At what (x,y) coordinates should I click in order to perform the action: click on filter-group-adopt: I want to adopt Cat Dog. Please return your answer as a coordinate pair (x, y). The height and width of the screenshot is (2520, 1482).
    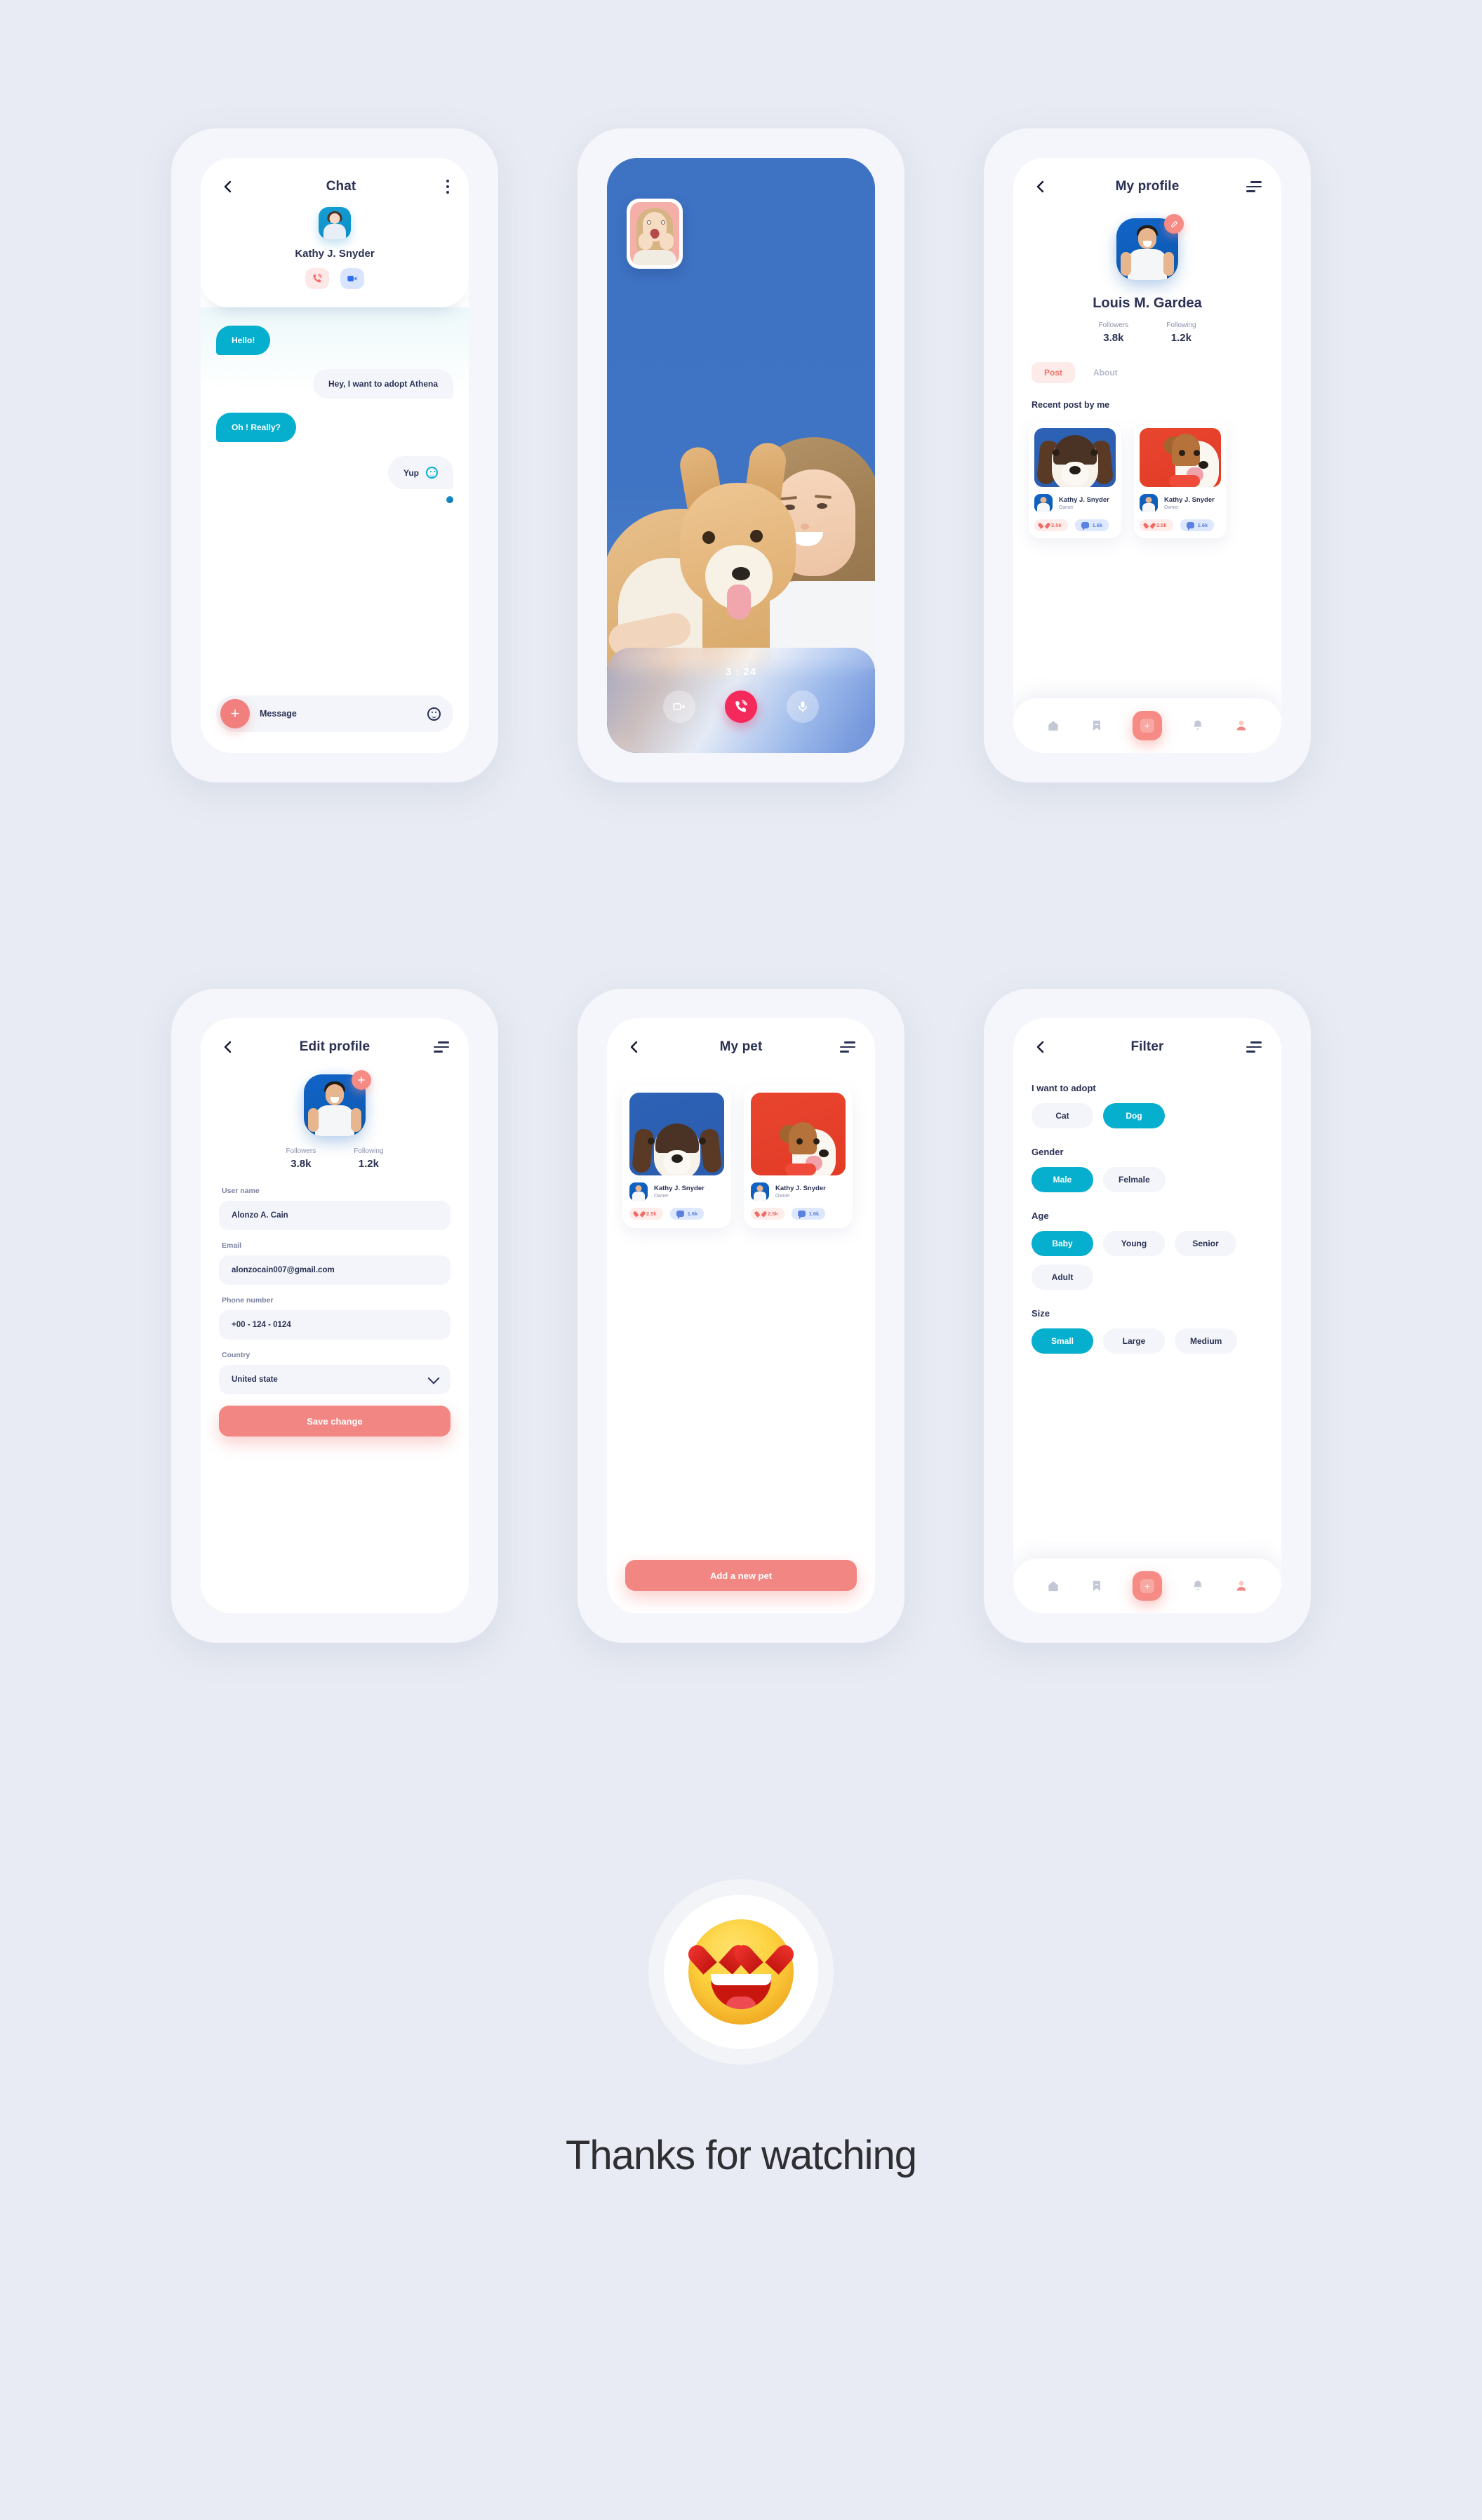
    Looking at the image, I should click on (1147, 1105).